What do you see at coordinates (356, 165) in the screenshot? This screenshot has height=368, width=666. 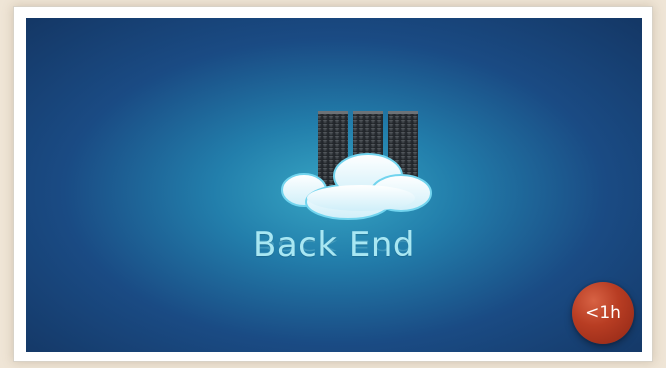 I see `cloud-server-icon` at bounding box center [356, 165].